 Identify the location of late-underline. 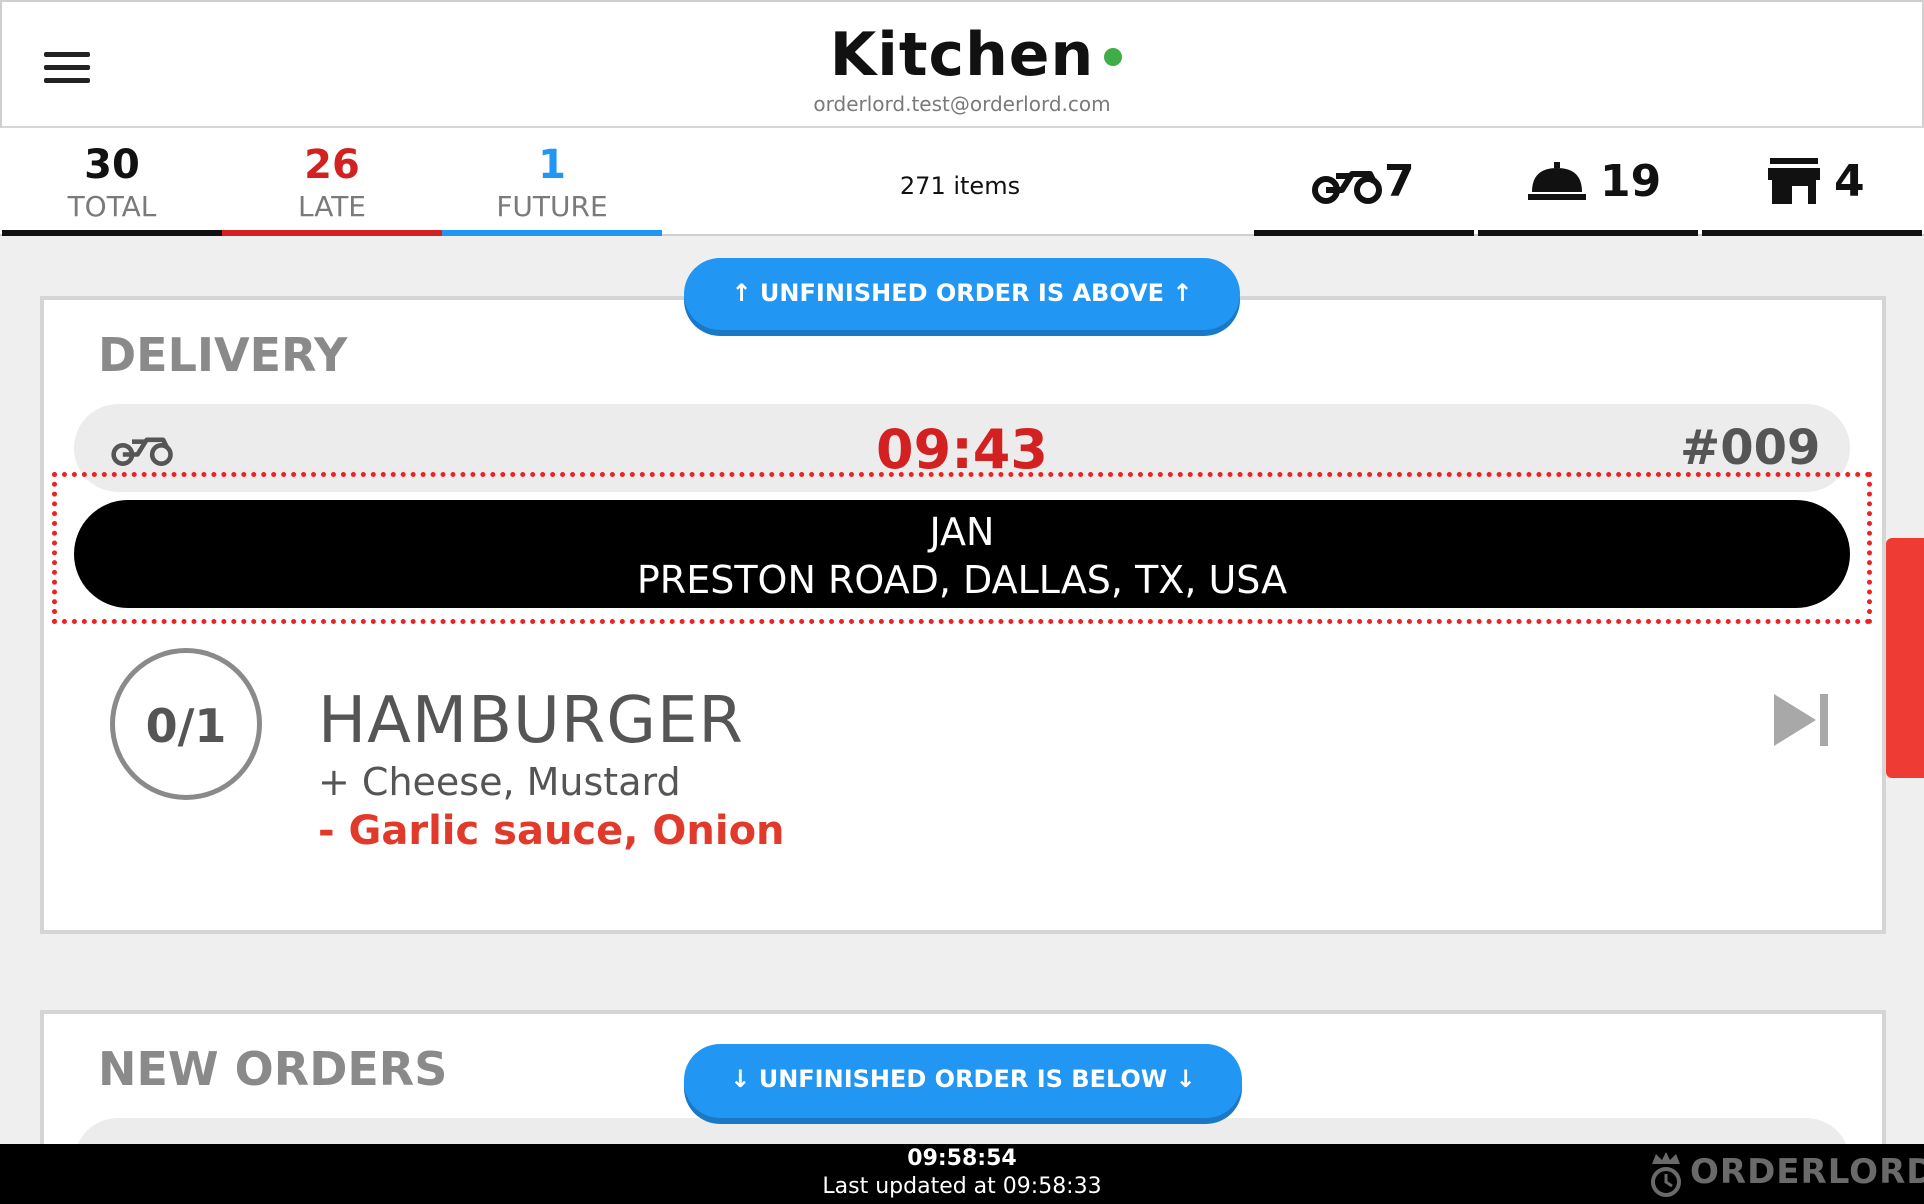
(332, 233).